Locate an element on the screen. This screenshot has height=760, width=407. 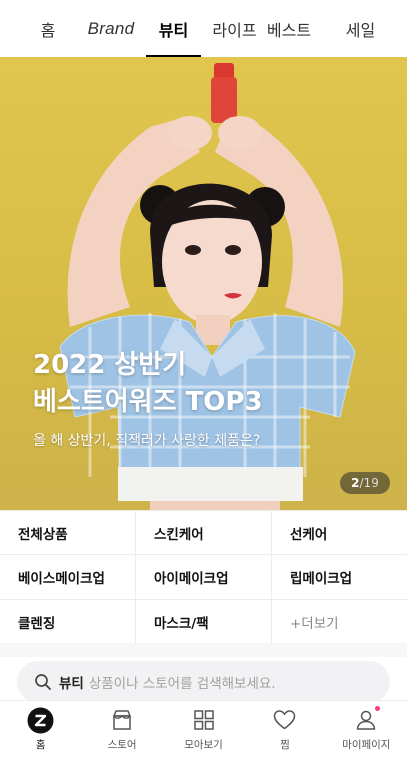
category-base-makeup: 베이스메이크업 is located at coordinates (68, 577).